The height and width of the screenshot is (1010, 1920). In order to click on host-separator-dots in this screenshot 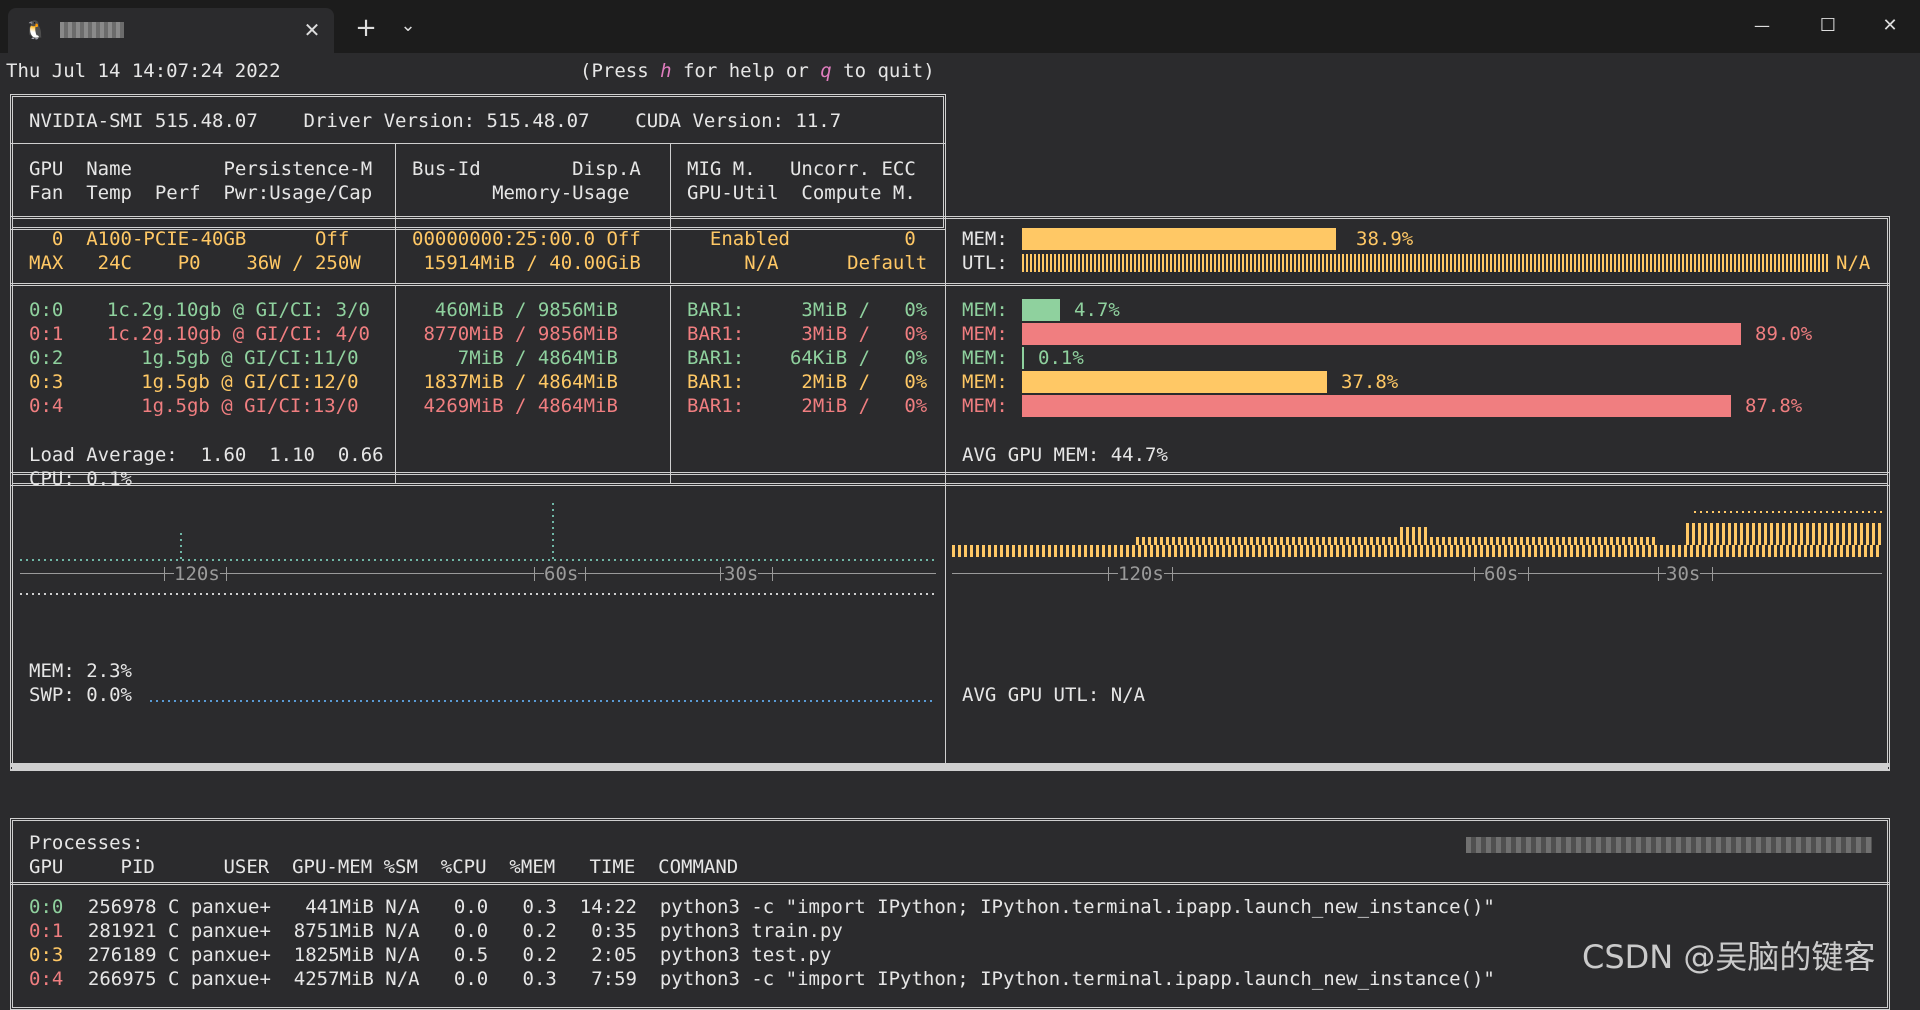, I will do `click(478, 594)`.